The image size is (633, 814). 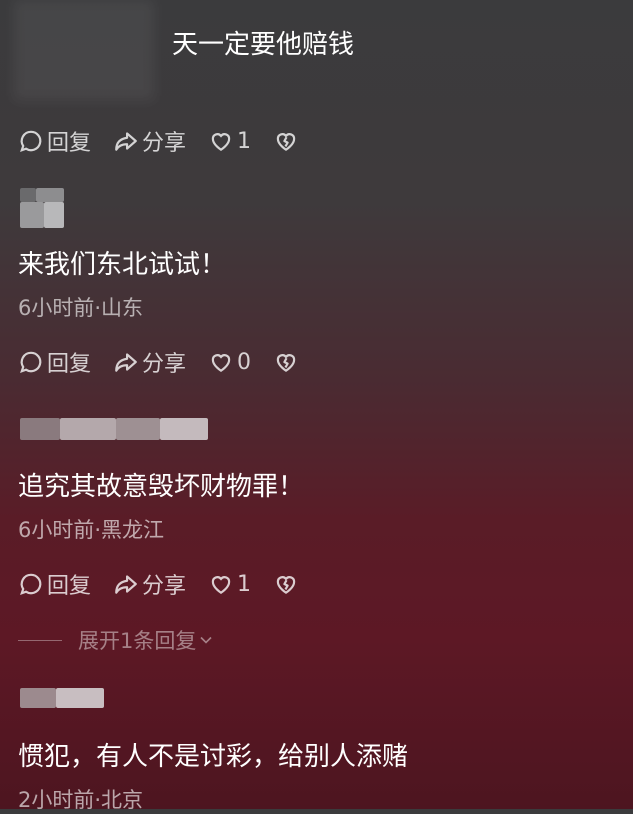 I want to click on expand-divider, so click(x=40, y=640).